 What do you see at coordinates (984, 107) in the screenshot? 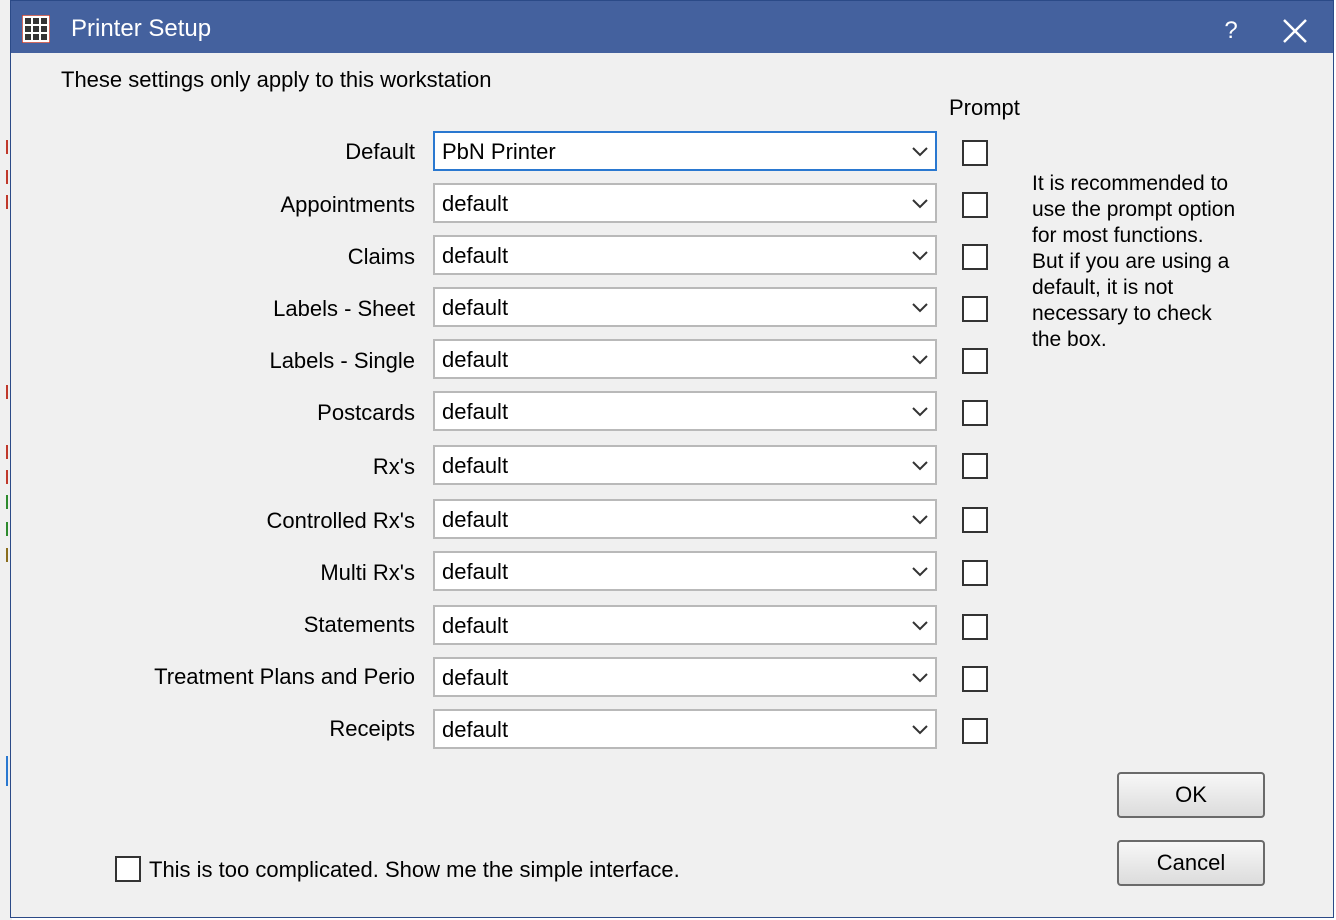
I see `prompt-column-header: Prompt` at bounding box center [984, 107].